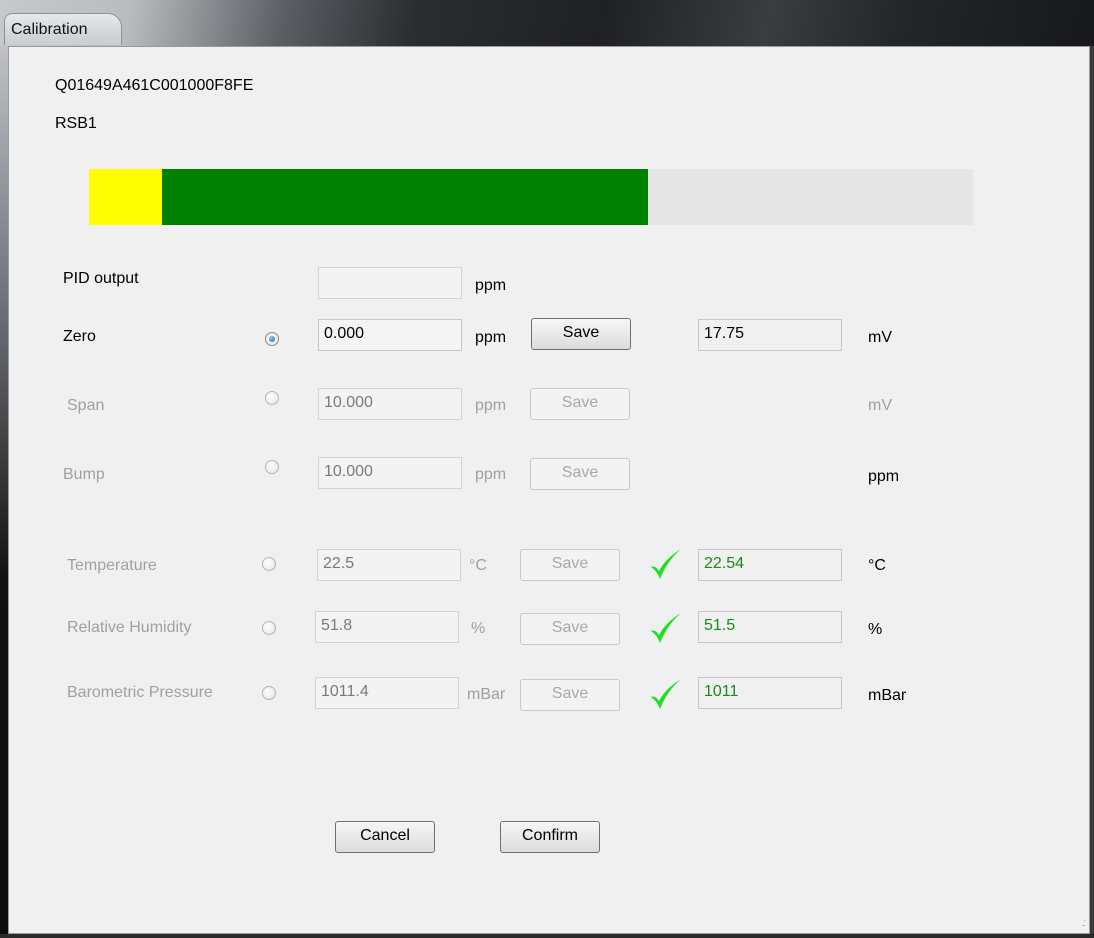 The height and width of the screenshot is (938, 1094). What do you see at coordinates (84, 474) in the screenshot?
I see `bump-label: Bump` at bounding box center [84, 474].